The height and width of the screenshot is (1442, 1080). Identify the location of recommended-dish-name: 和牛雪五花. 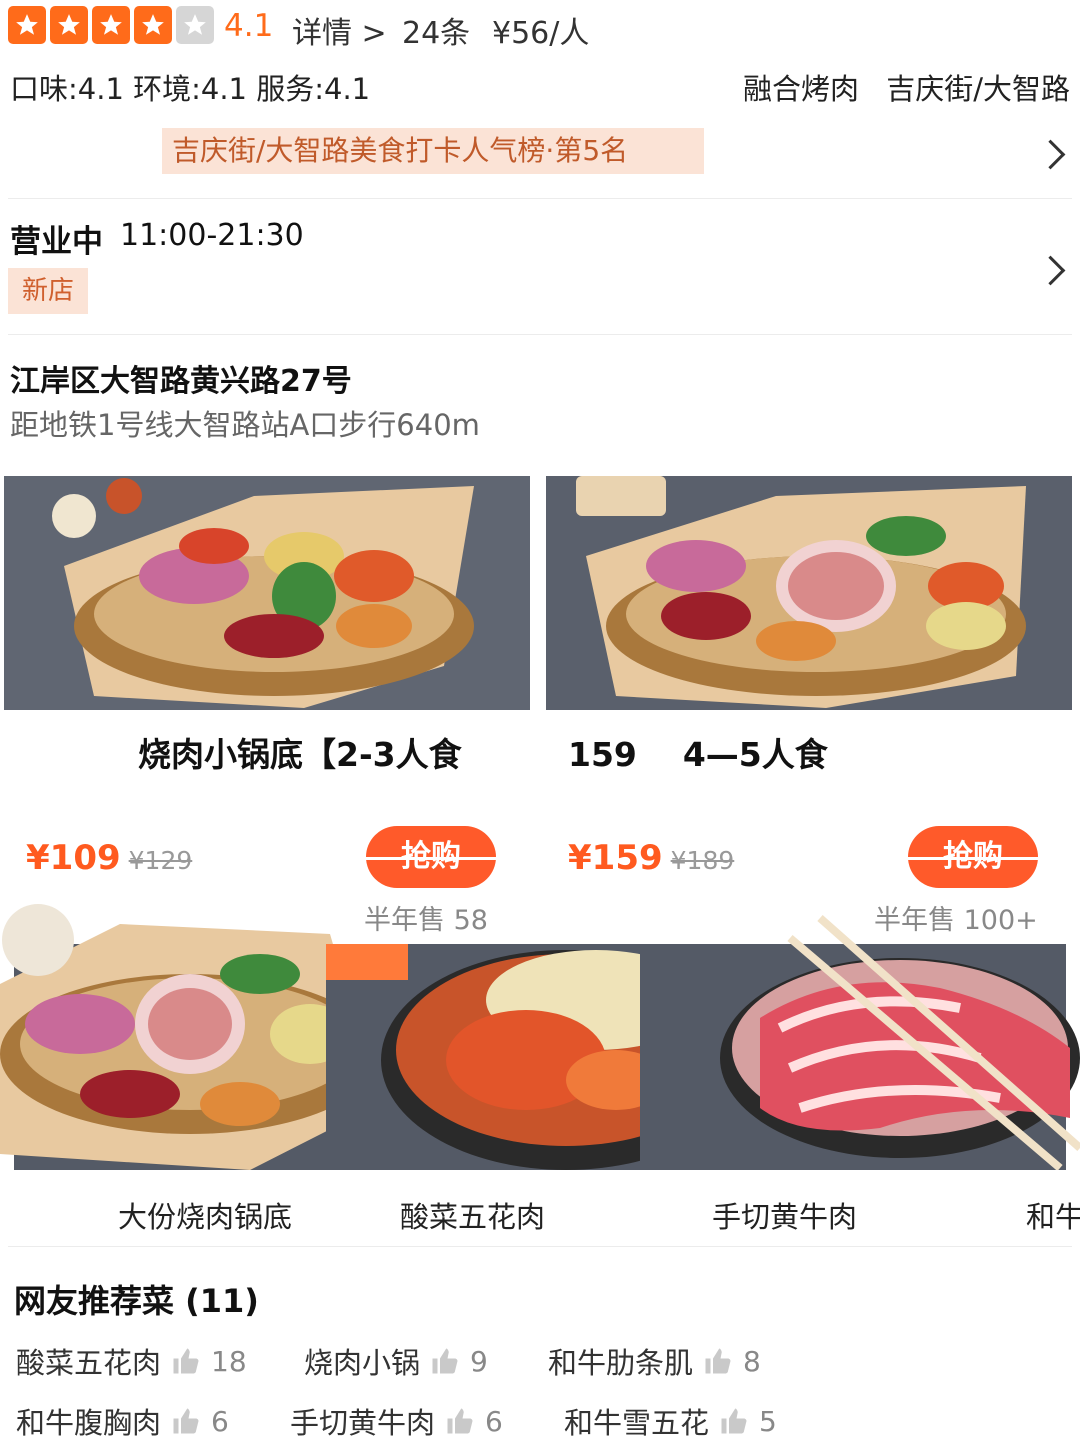
(637, 1423).